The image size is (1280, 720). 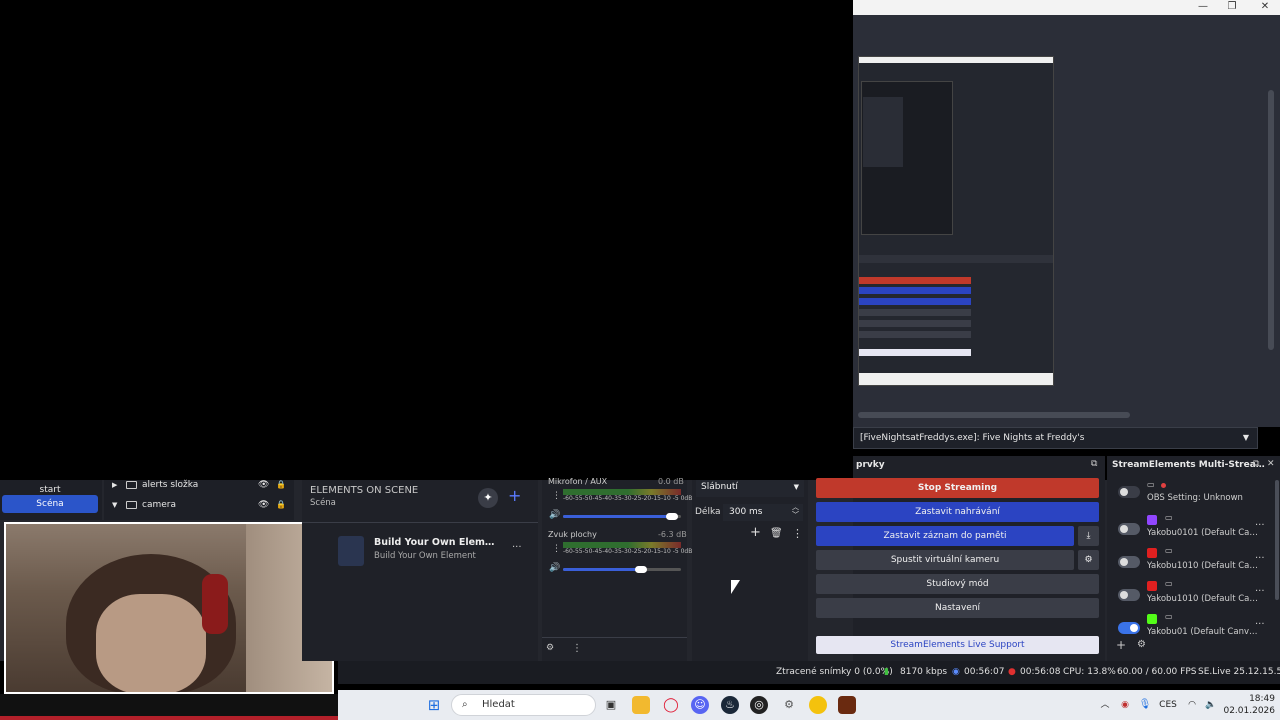 I want to click on add-transition-button: +, so click(x=755, y=532).